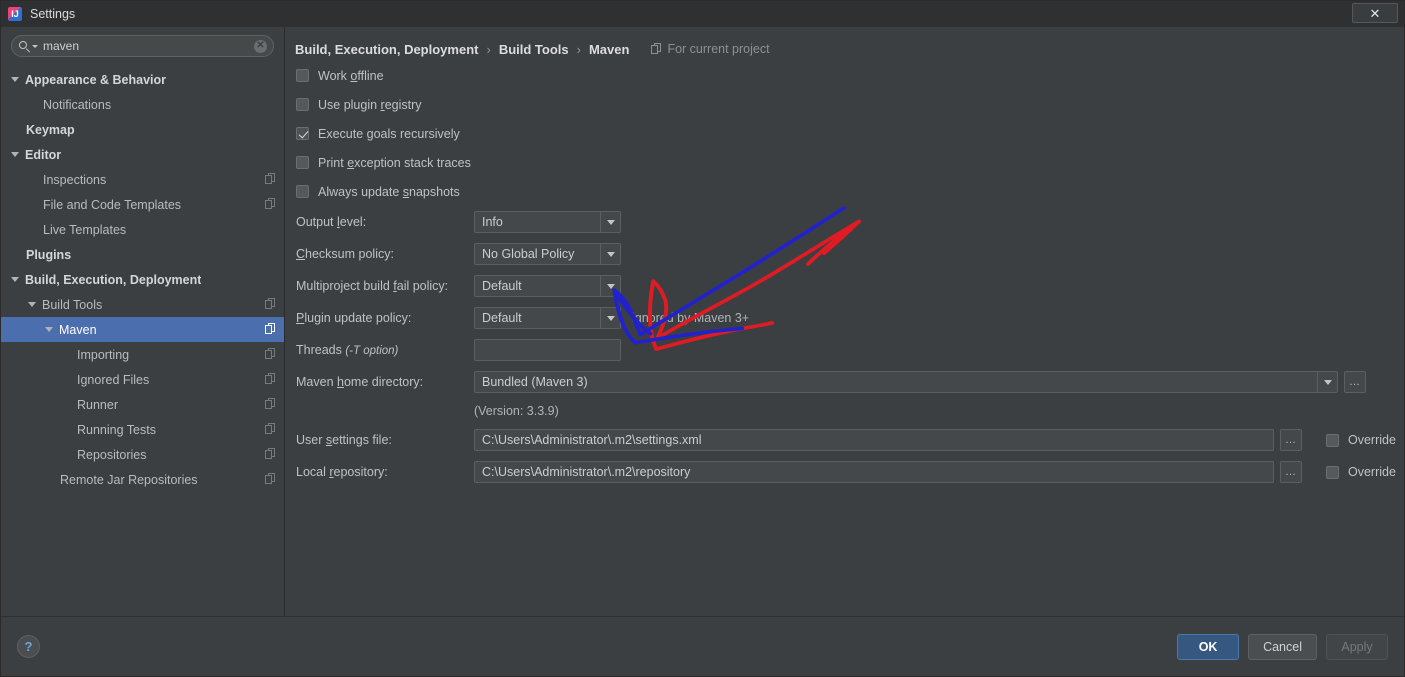  I want to click on breadcrumb-item-build-execution-deployment: Build, Execution, Deployment, so click(386, 49).